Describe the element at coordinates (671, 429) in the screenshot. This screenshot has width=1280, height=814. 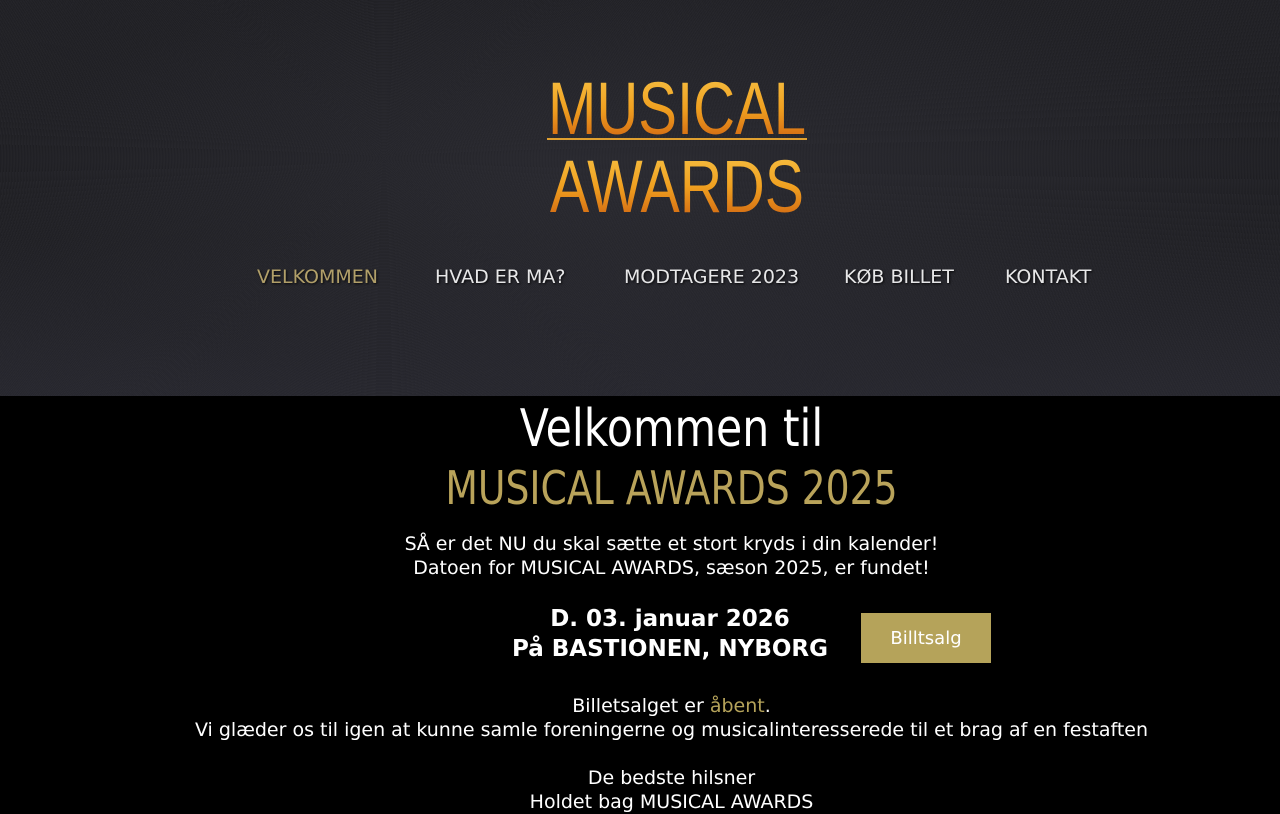
I see `page-title: Velkommen til` at that location.